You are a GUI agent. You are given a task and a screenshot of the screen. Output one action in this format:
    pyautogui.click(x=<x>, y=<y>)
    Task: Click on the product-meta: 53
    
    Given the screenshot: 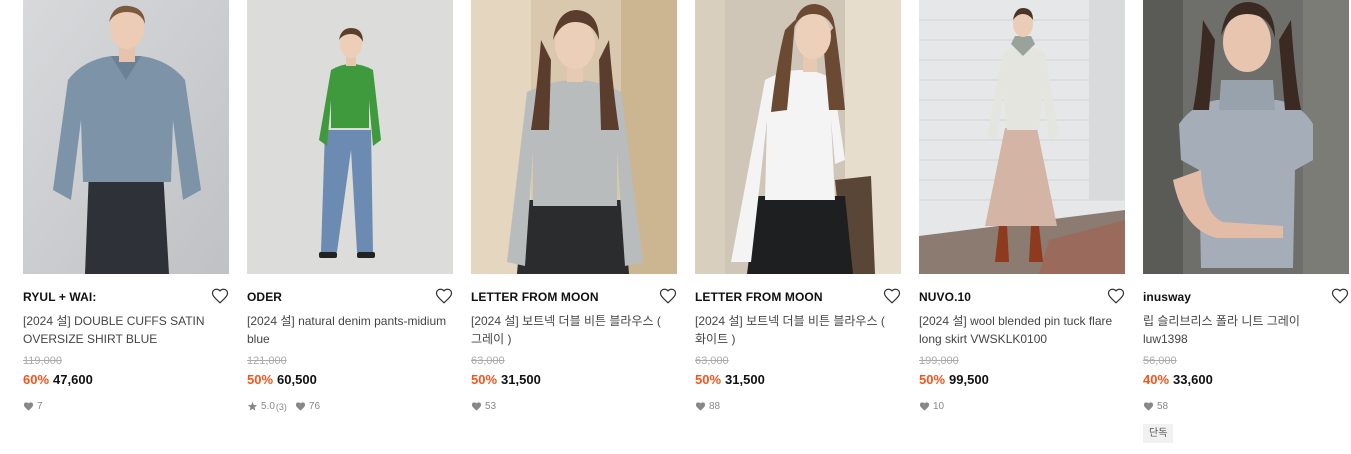 What is the action you would take?
    pyautogui.click(x=483, y=406)
    